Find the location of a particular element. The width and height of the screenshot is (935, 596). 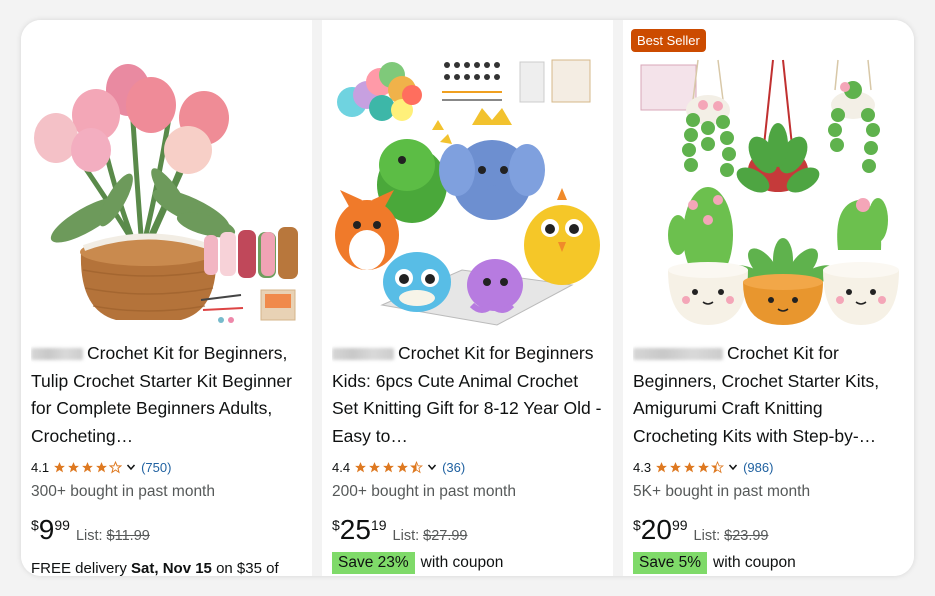

price: $ 25 19 List: $27.99 is located at coordinates (399, 531).